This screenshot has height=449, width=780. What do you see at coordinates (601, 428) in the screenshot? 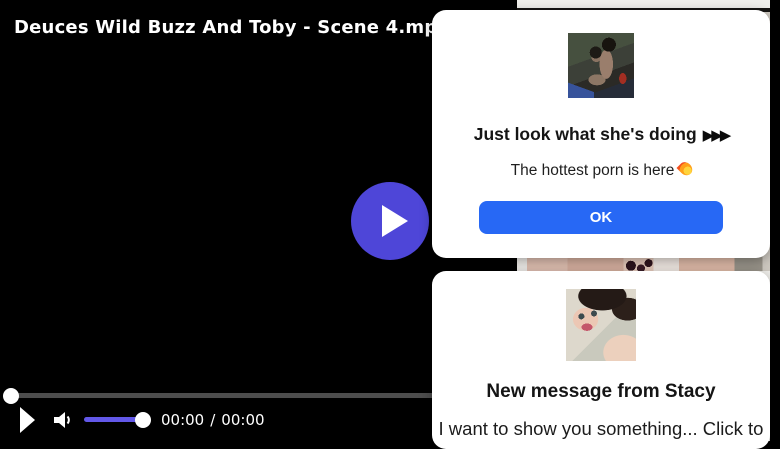
I see `popup-bottom-message: I want to show you something... Click to` at bounding box center [601, 428].